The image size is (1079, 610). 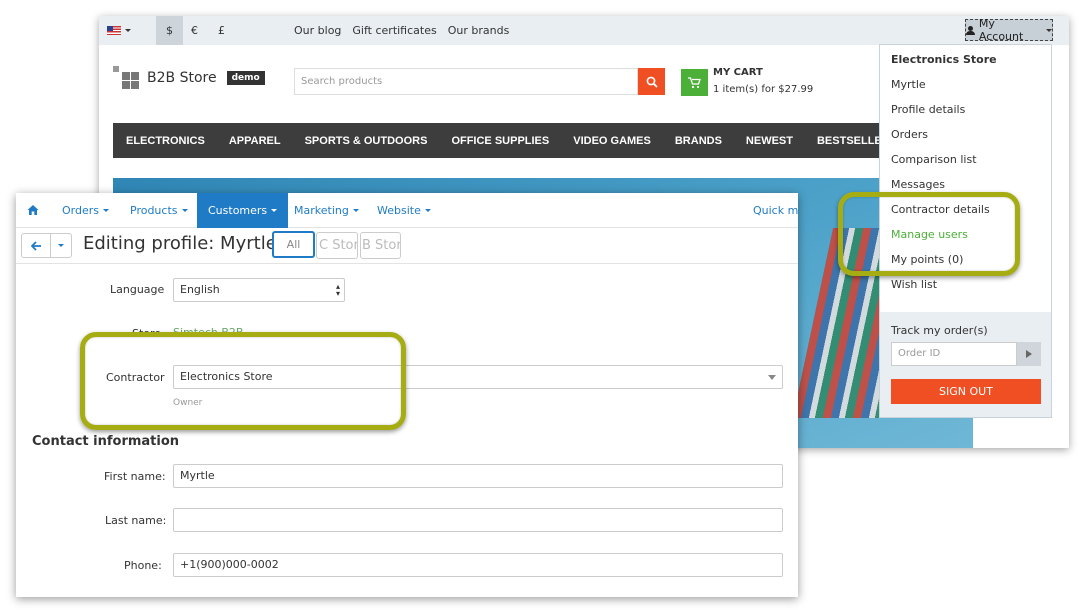 What do you see at coordinates (763, 89) in the screenshot?
I see `cart-summary: 1 item(s) for $27.99` at bounding box center [763, 89].